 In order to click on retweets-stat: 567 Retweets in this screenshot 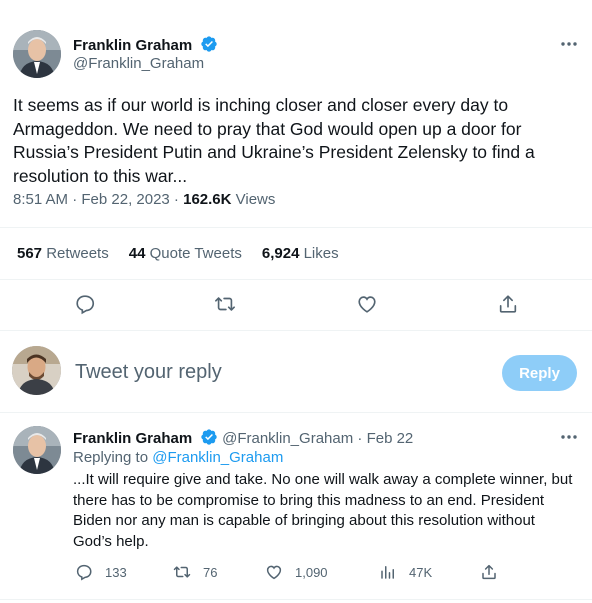, I will do `click(63, 253)`.